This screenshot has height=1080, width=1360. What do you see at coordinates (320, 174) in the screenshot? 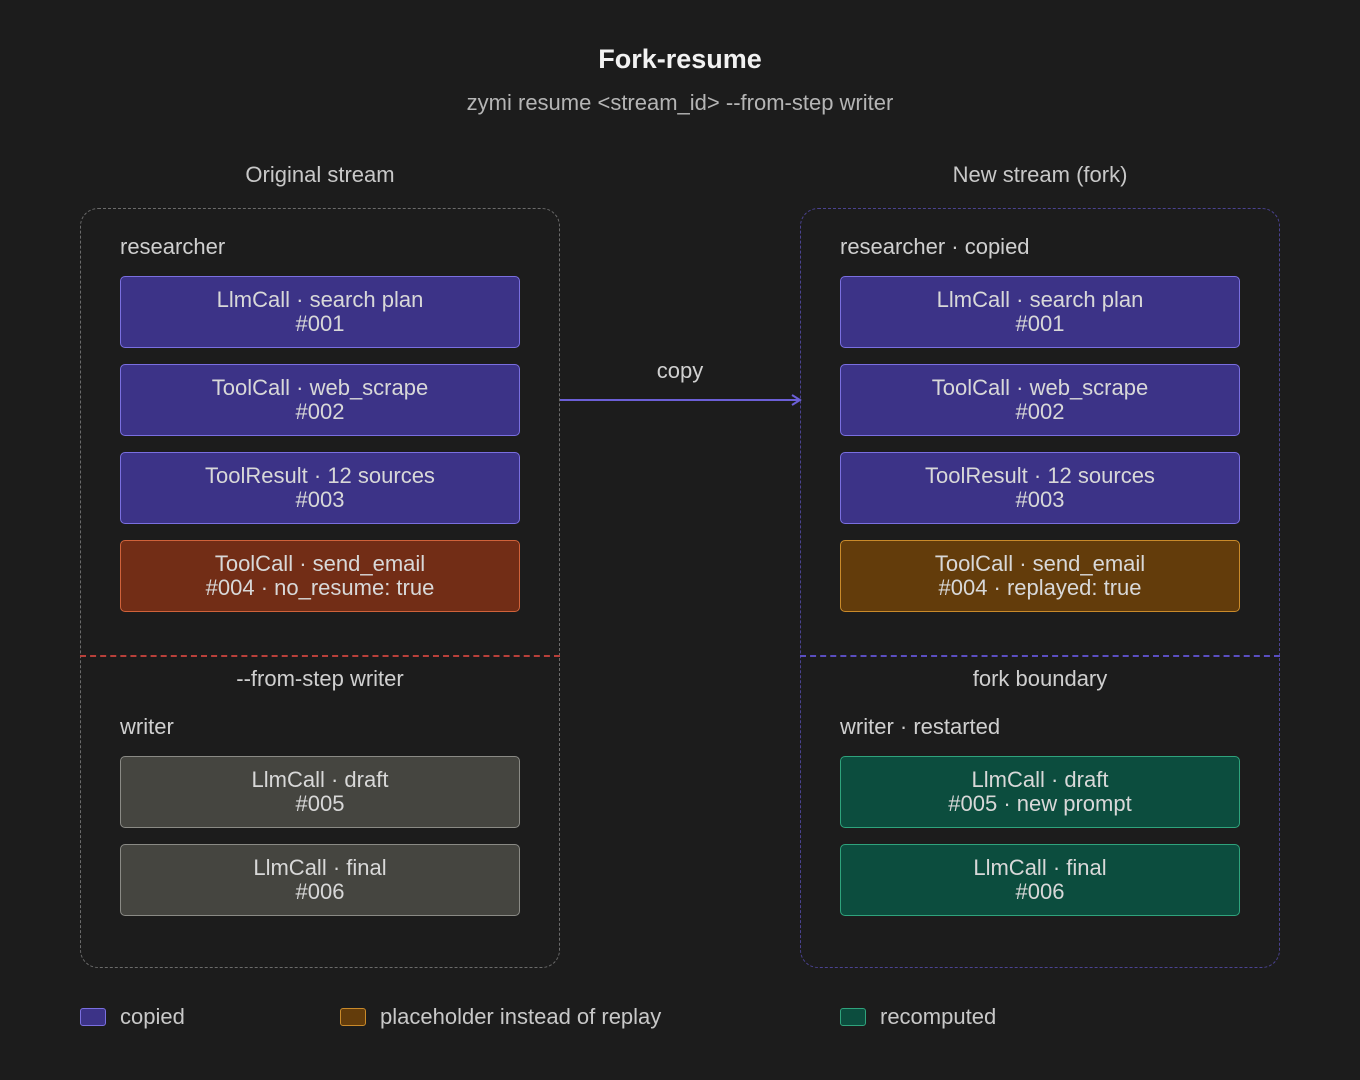
I see `original-stream-heading: Original stream` at bounding box center [320, 174].